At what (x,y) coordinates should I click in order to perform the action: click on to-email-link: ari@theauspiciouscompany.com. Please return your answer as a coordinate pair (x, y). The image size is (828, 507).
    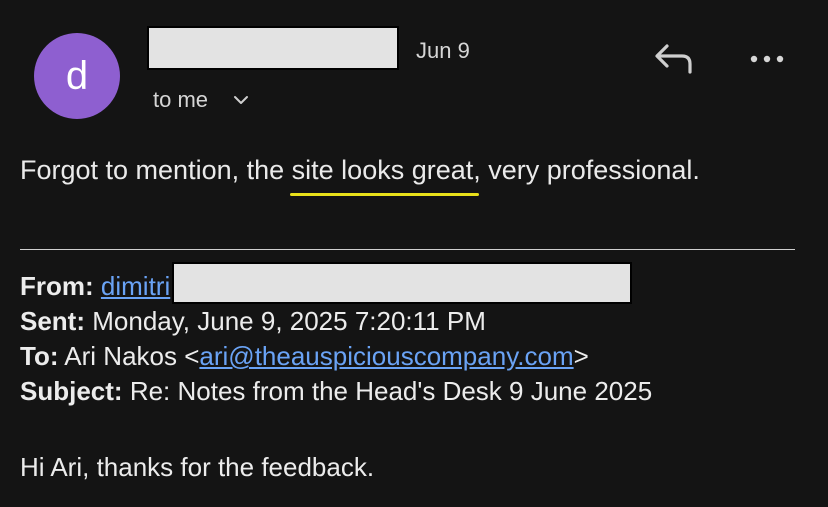
    Looking at the image, I should click on (386, 356).